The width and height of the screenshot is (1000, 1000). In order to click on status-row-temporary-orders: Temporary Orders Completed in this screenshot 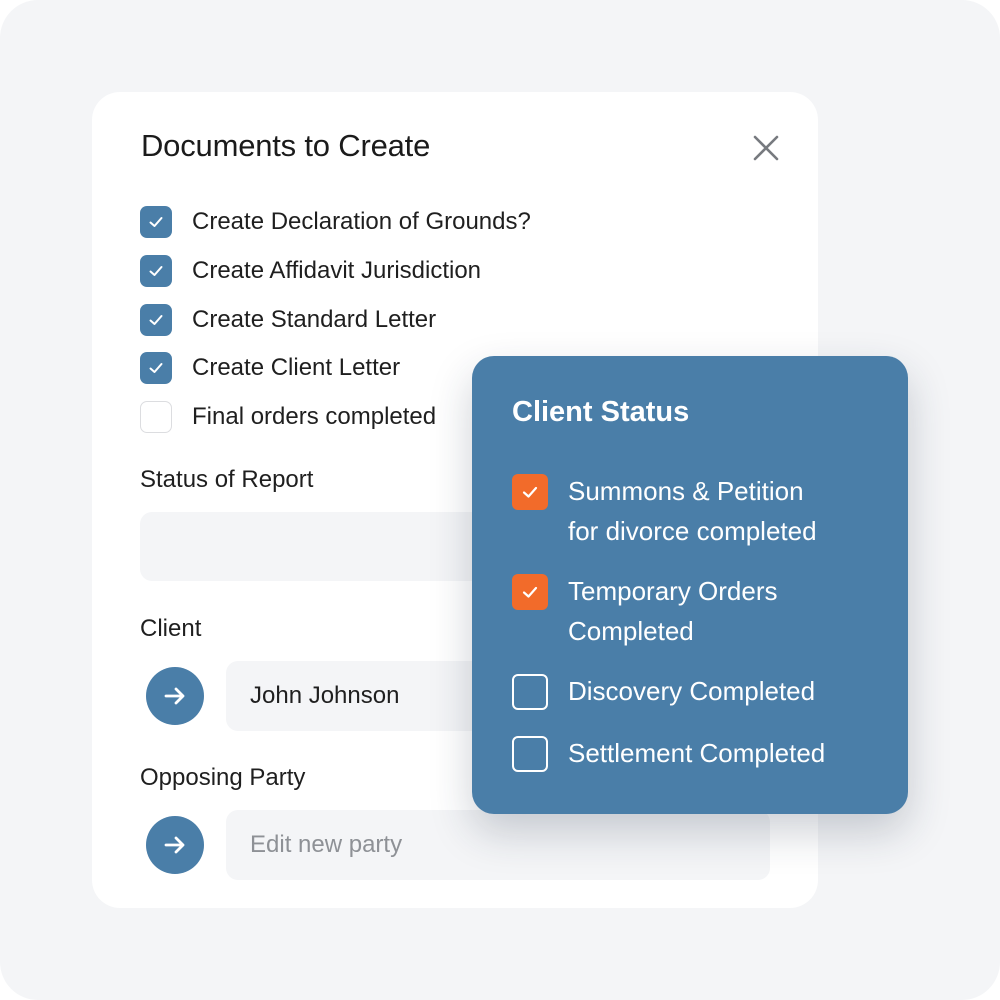, I will do `click(690, 612)`.